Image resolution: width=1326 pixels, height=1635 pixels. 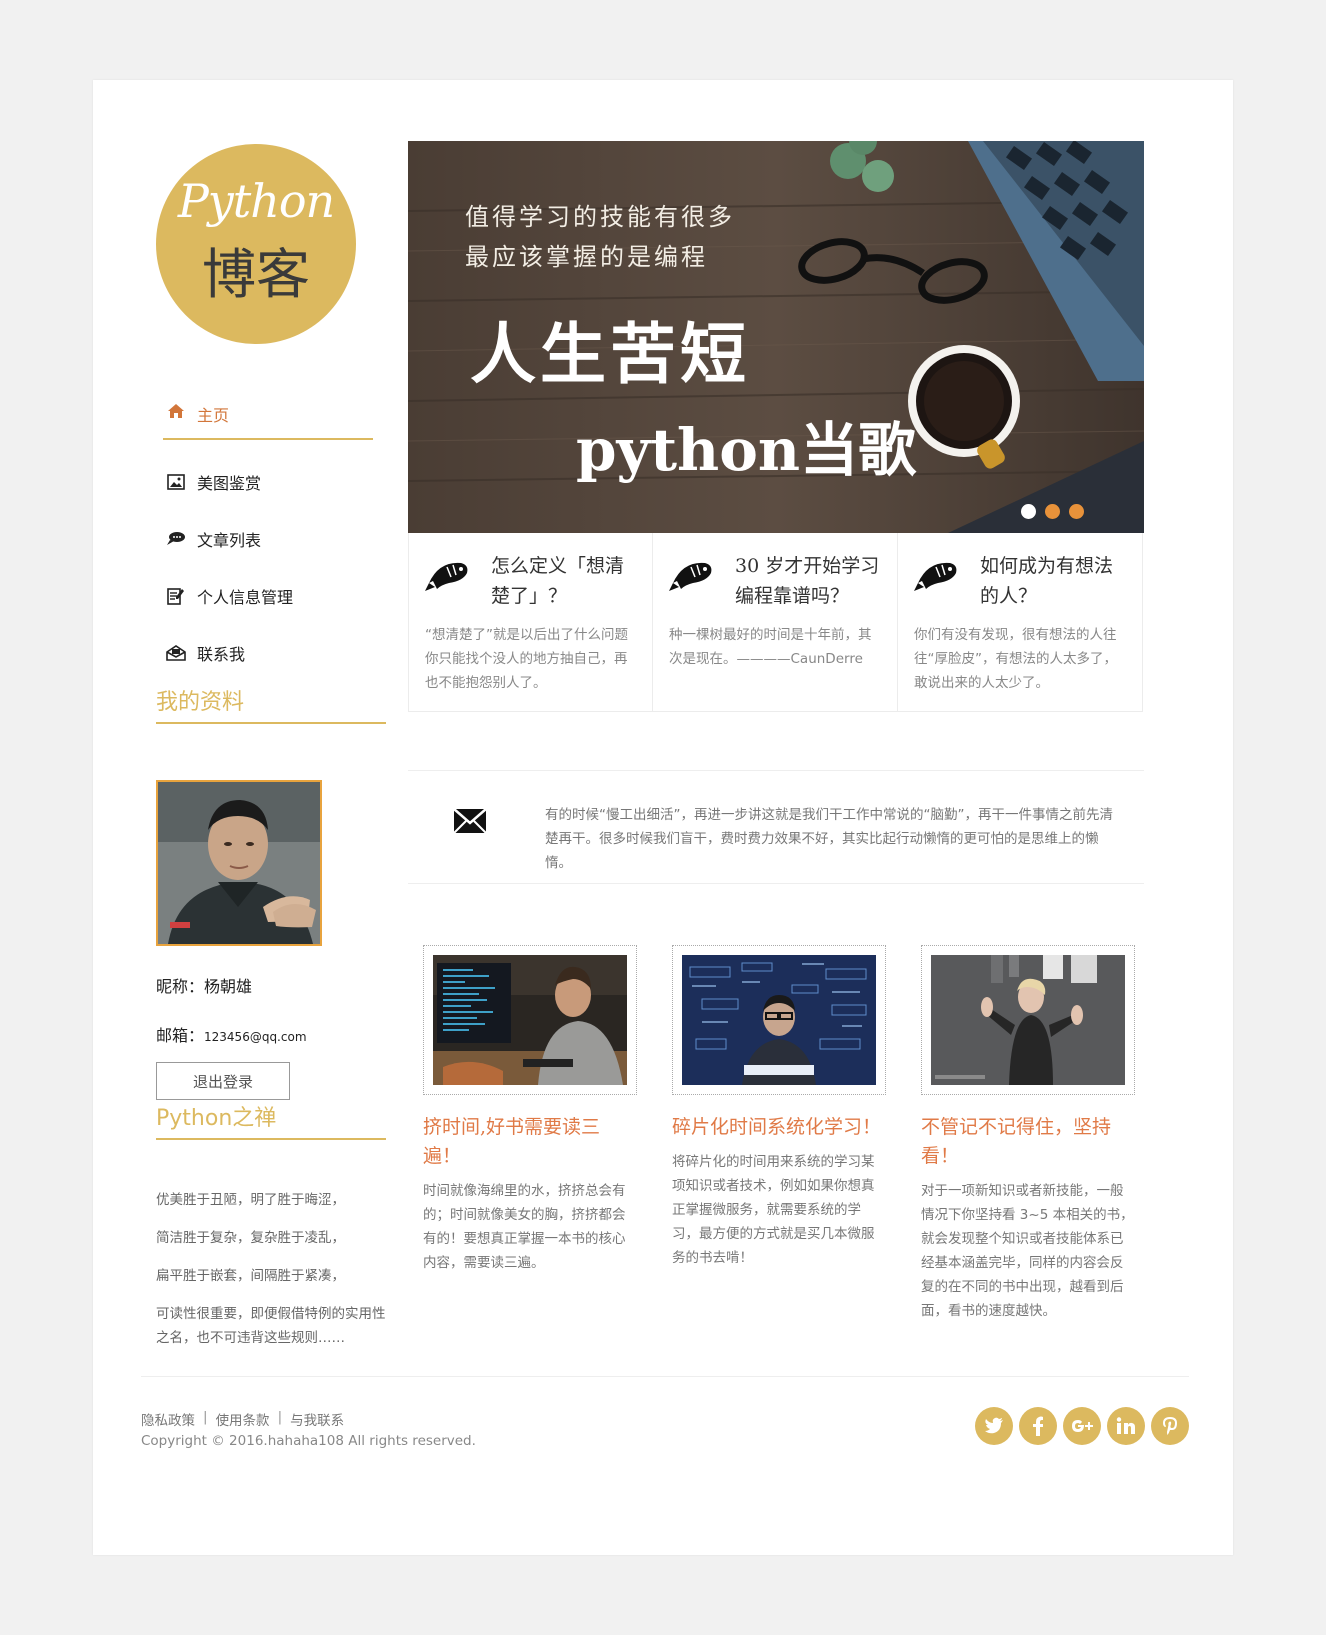 What do you see at coordinates (176, 653) in the screenshot?
I see `mail-open-icon` at bounding box center [176, 653].